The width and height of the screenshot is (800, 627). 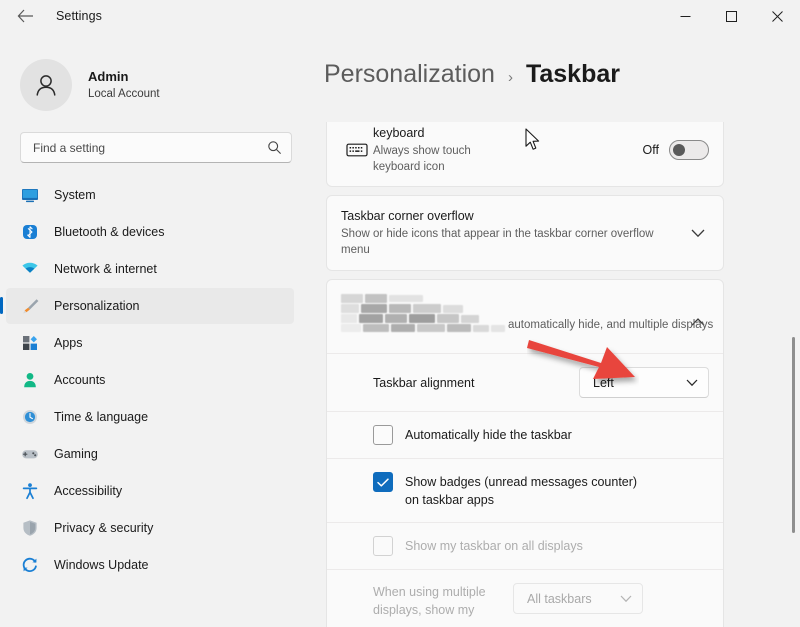 I want to click on check-icon, so click(x=383, y=482).